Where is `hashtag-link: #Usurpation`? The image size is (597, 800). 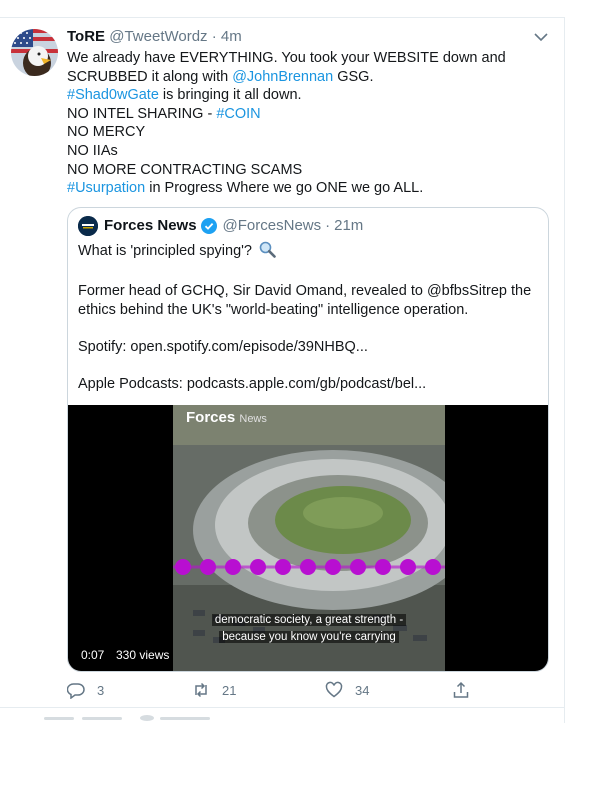
hashtag-link: #Usurpation is located at coordinates (106, 188).